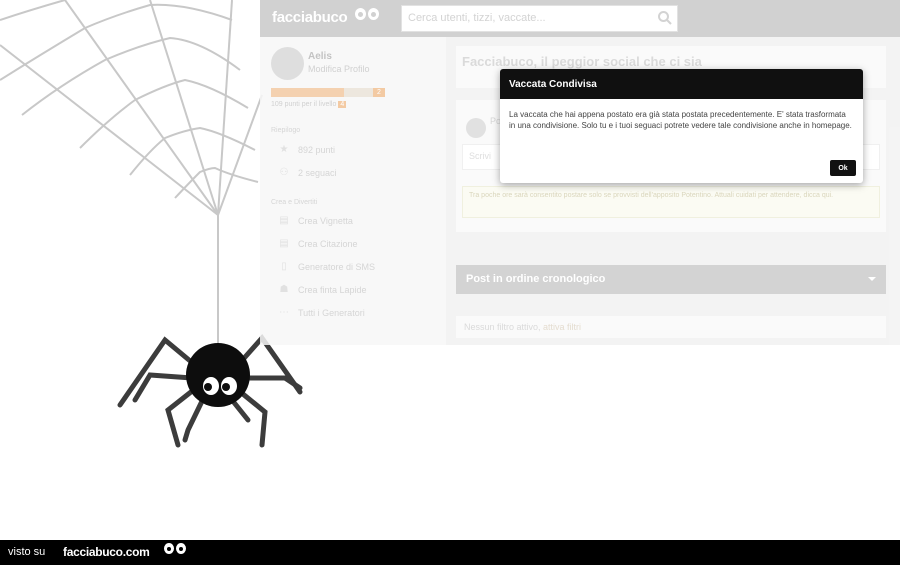  I want to click on spider, so click(210, 390).